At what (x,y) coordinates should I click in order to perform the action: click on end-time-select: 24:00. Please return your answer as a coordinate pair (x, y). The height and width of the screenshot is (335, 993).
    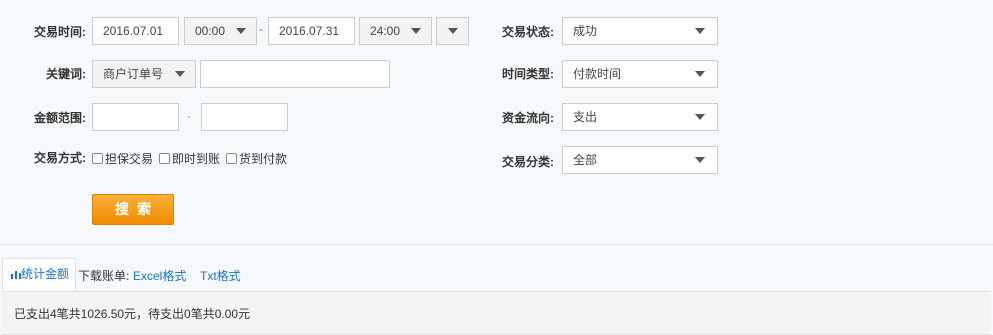
    Looking at the image, I should click on (395, 31).